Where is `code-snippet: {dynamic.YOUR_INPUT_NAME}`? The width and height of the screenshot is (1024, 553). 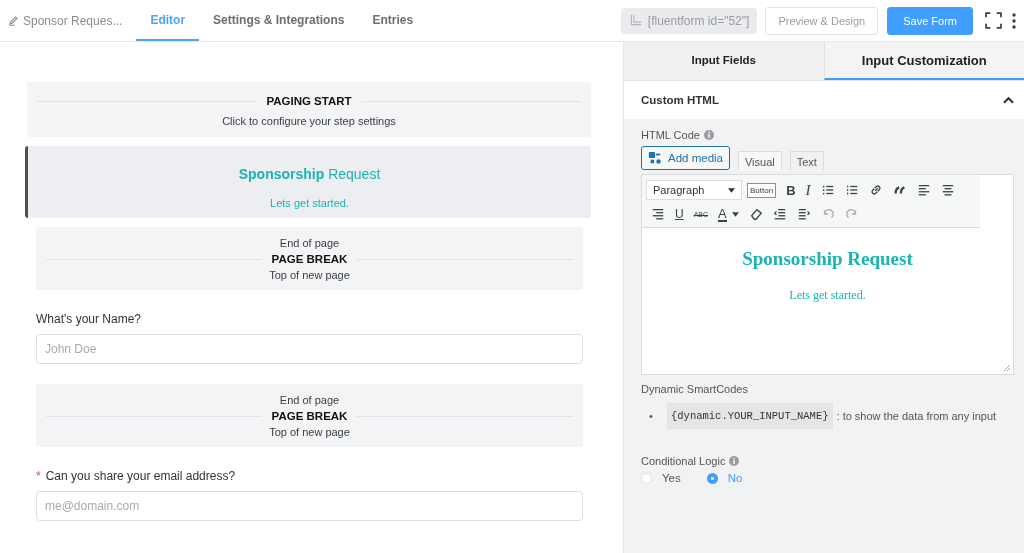 code-snippet: {dynamic.YOUR_INPUT_NAME} is located at coordinates (750, 416).